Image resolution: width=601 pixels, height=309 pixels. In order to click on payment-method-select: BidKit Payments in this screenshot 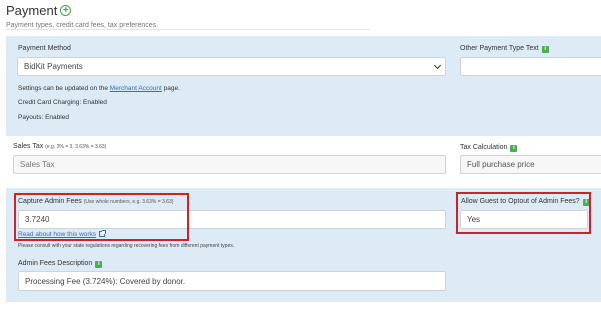, I will do `click(231, 66)`.